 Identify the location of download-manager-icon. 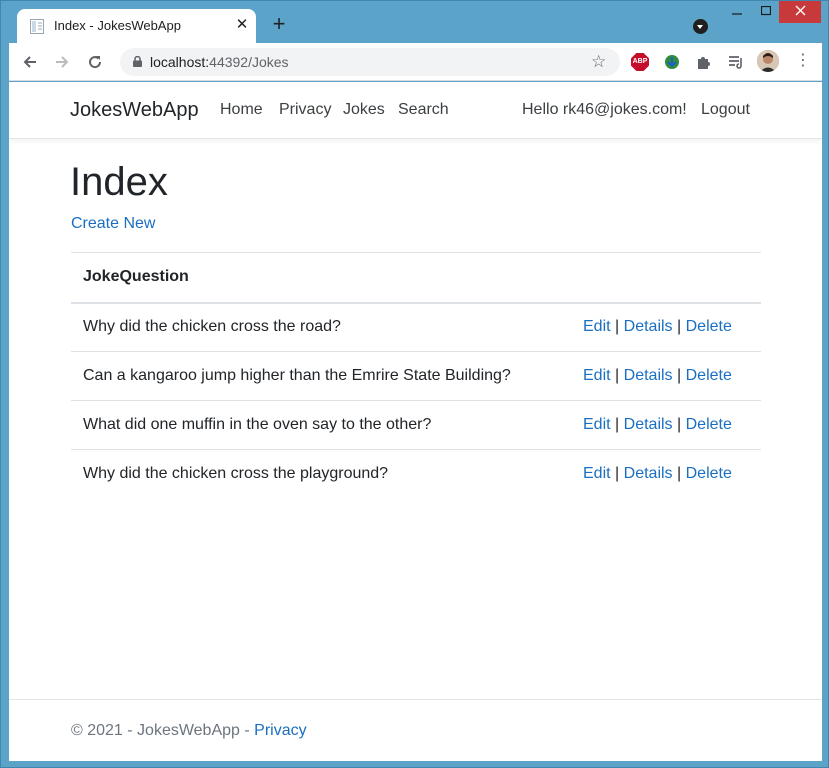
(672, 62).